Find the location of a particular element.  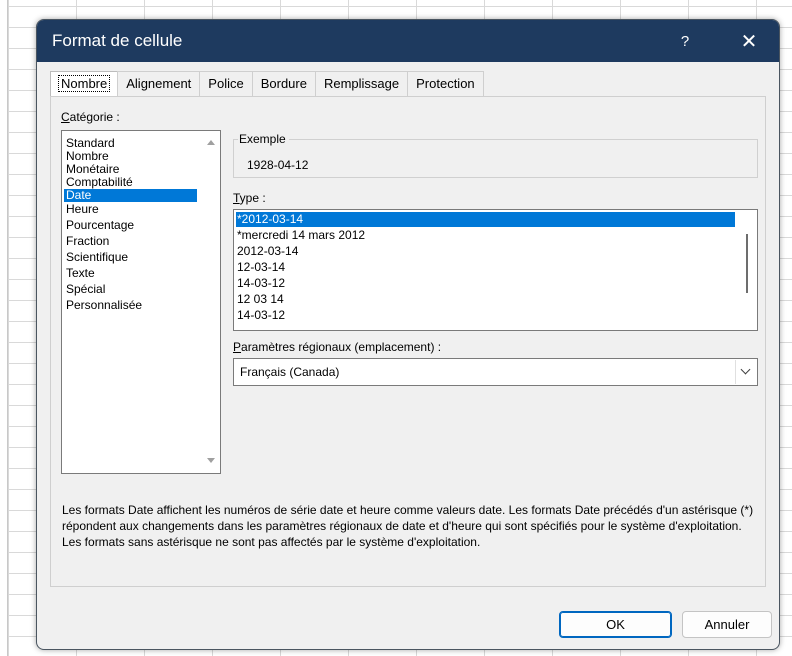

tab-remplissage: Remplissage is located at coordinates (361, 84).